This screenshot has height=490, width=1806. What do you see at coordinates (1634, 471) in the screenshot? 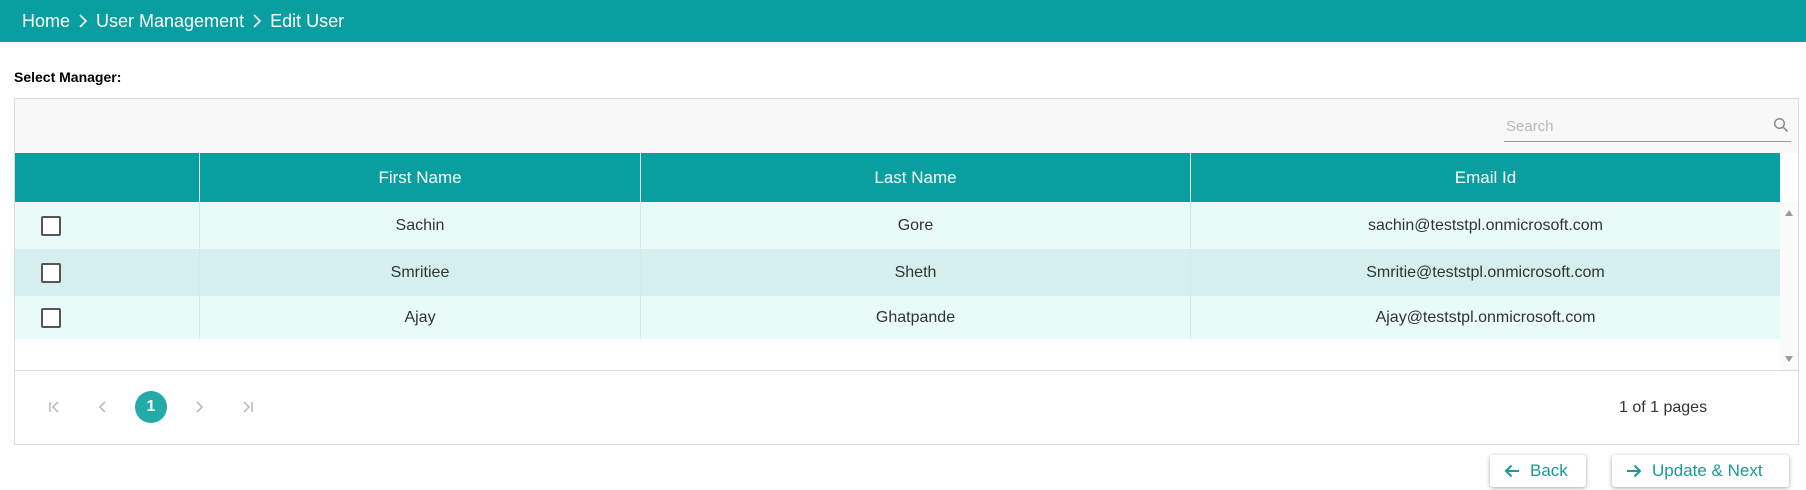
I see `arrow-right-icon` at bounding box center [1634, 471].